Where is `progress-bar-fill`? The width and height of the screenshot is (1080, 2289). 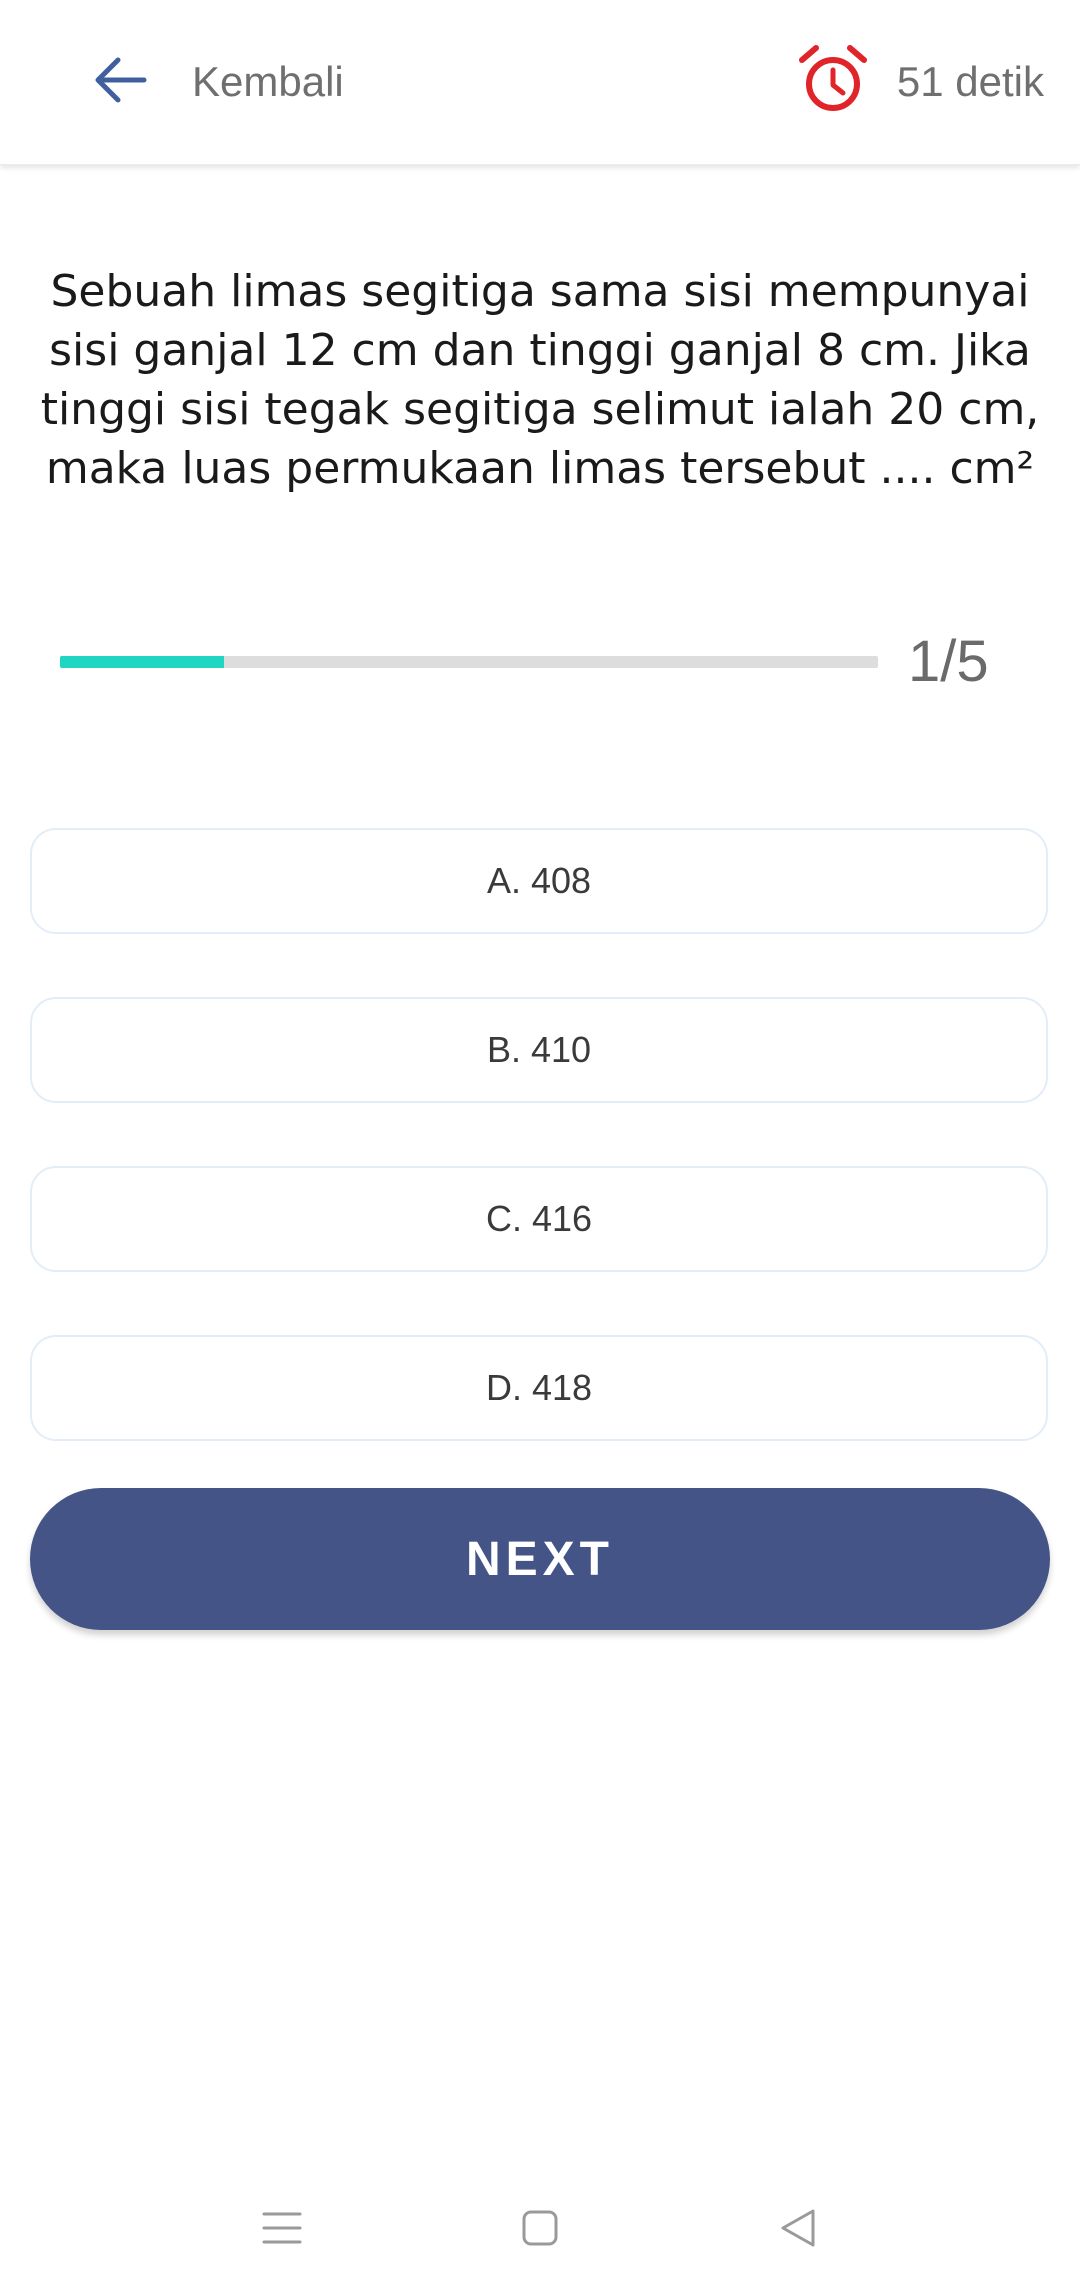
progress-bar-fill is located at coordinates (142, 662).